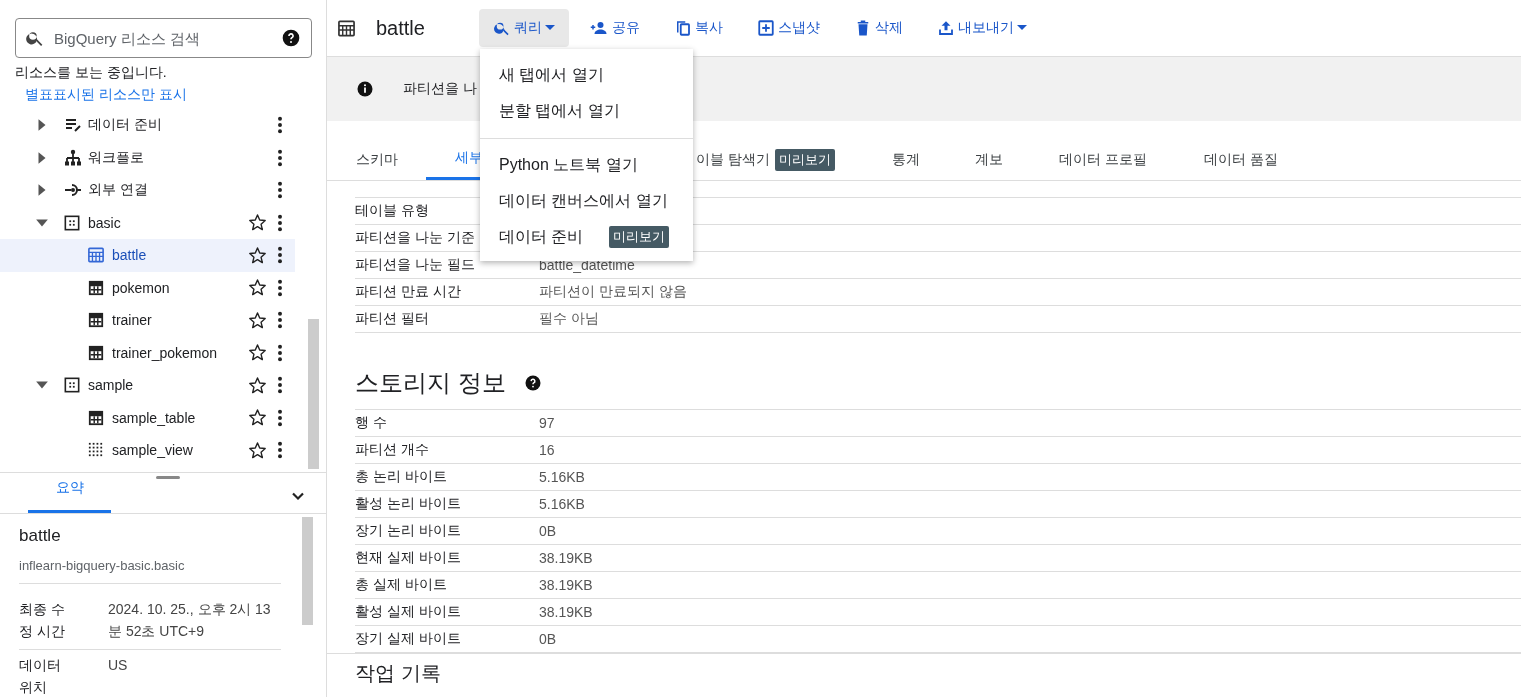 The height and width of the screenshot is (697, 1521). Describe the element at coordinates (400, 28) in the screenshot. I see `page-title: battle` at that location.